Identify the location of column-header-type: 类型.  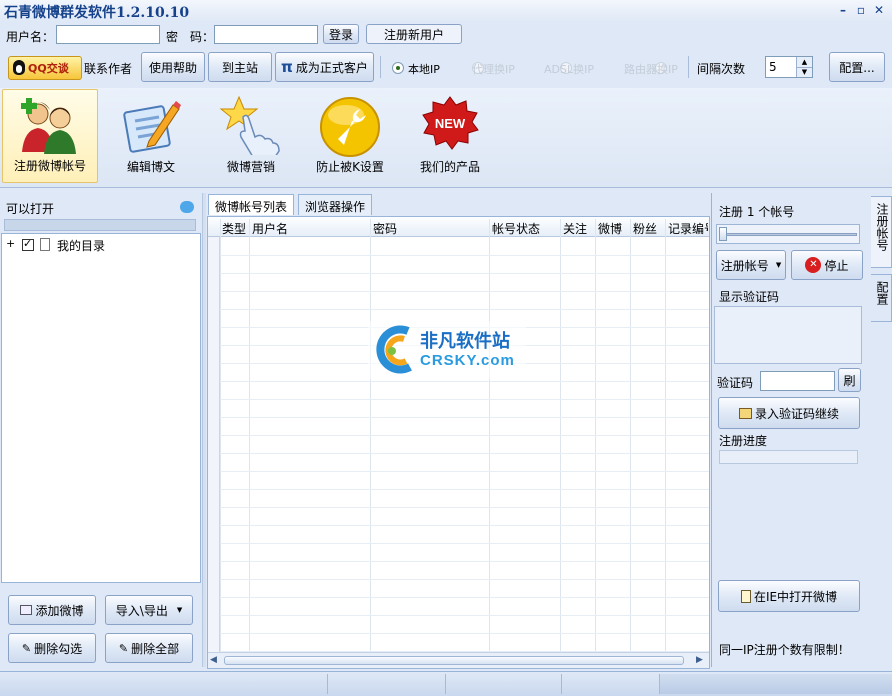
(234, 228).